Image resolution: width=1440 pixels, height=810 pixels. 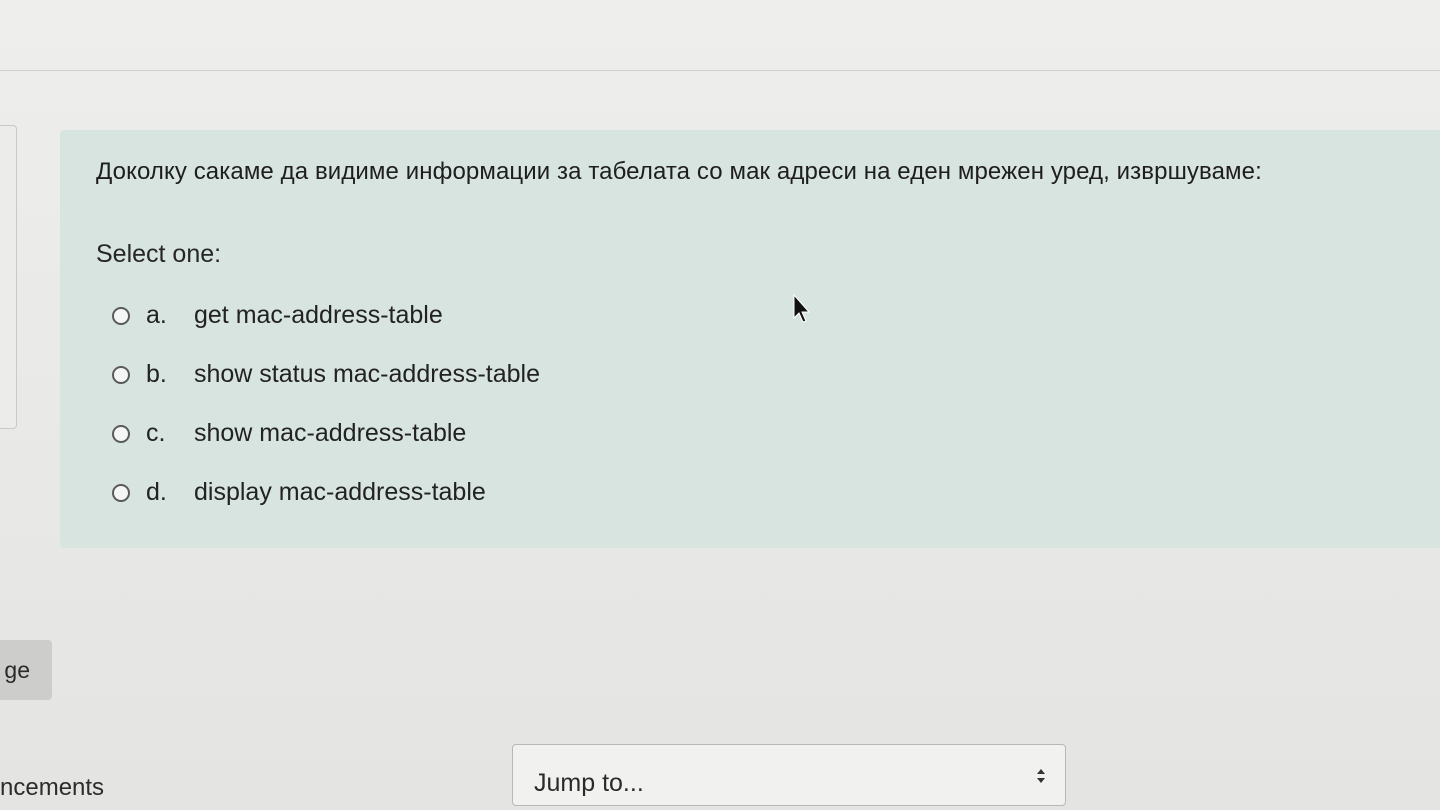 What do you see at coordinates (52, 788) in the screenshot?
I see `announcements-link: ncements` at bounding box center [52, 788].